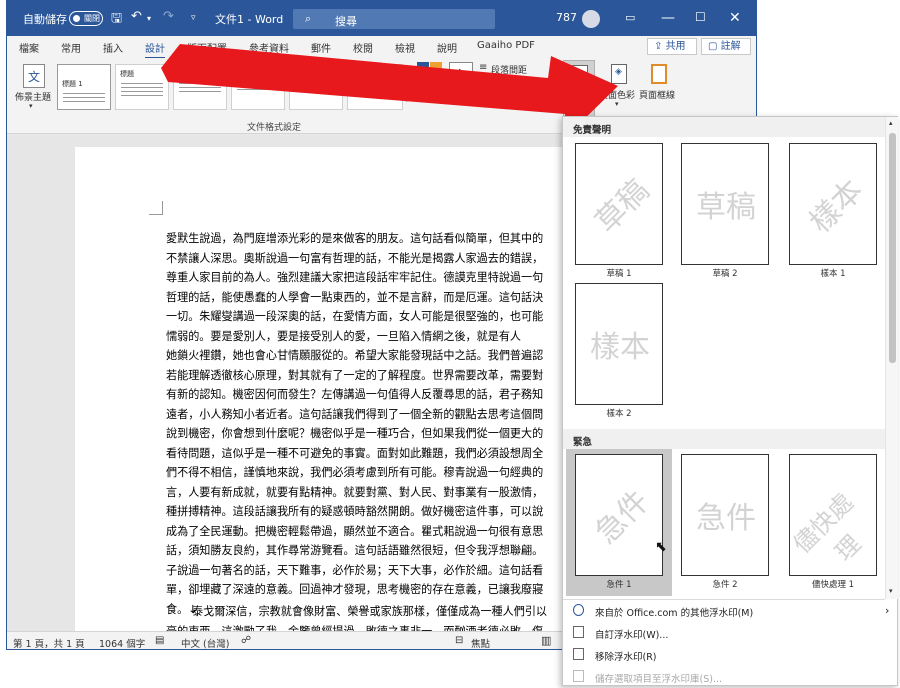  What do you see at coordinates (45, 19) in the screenshot?
I see `autosave-label: 自動儲存` at bounding box center [45, 19].